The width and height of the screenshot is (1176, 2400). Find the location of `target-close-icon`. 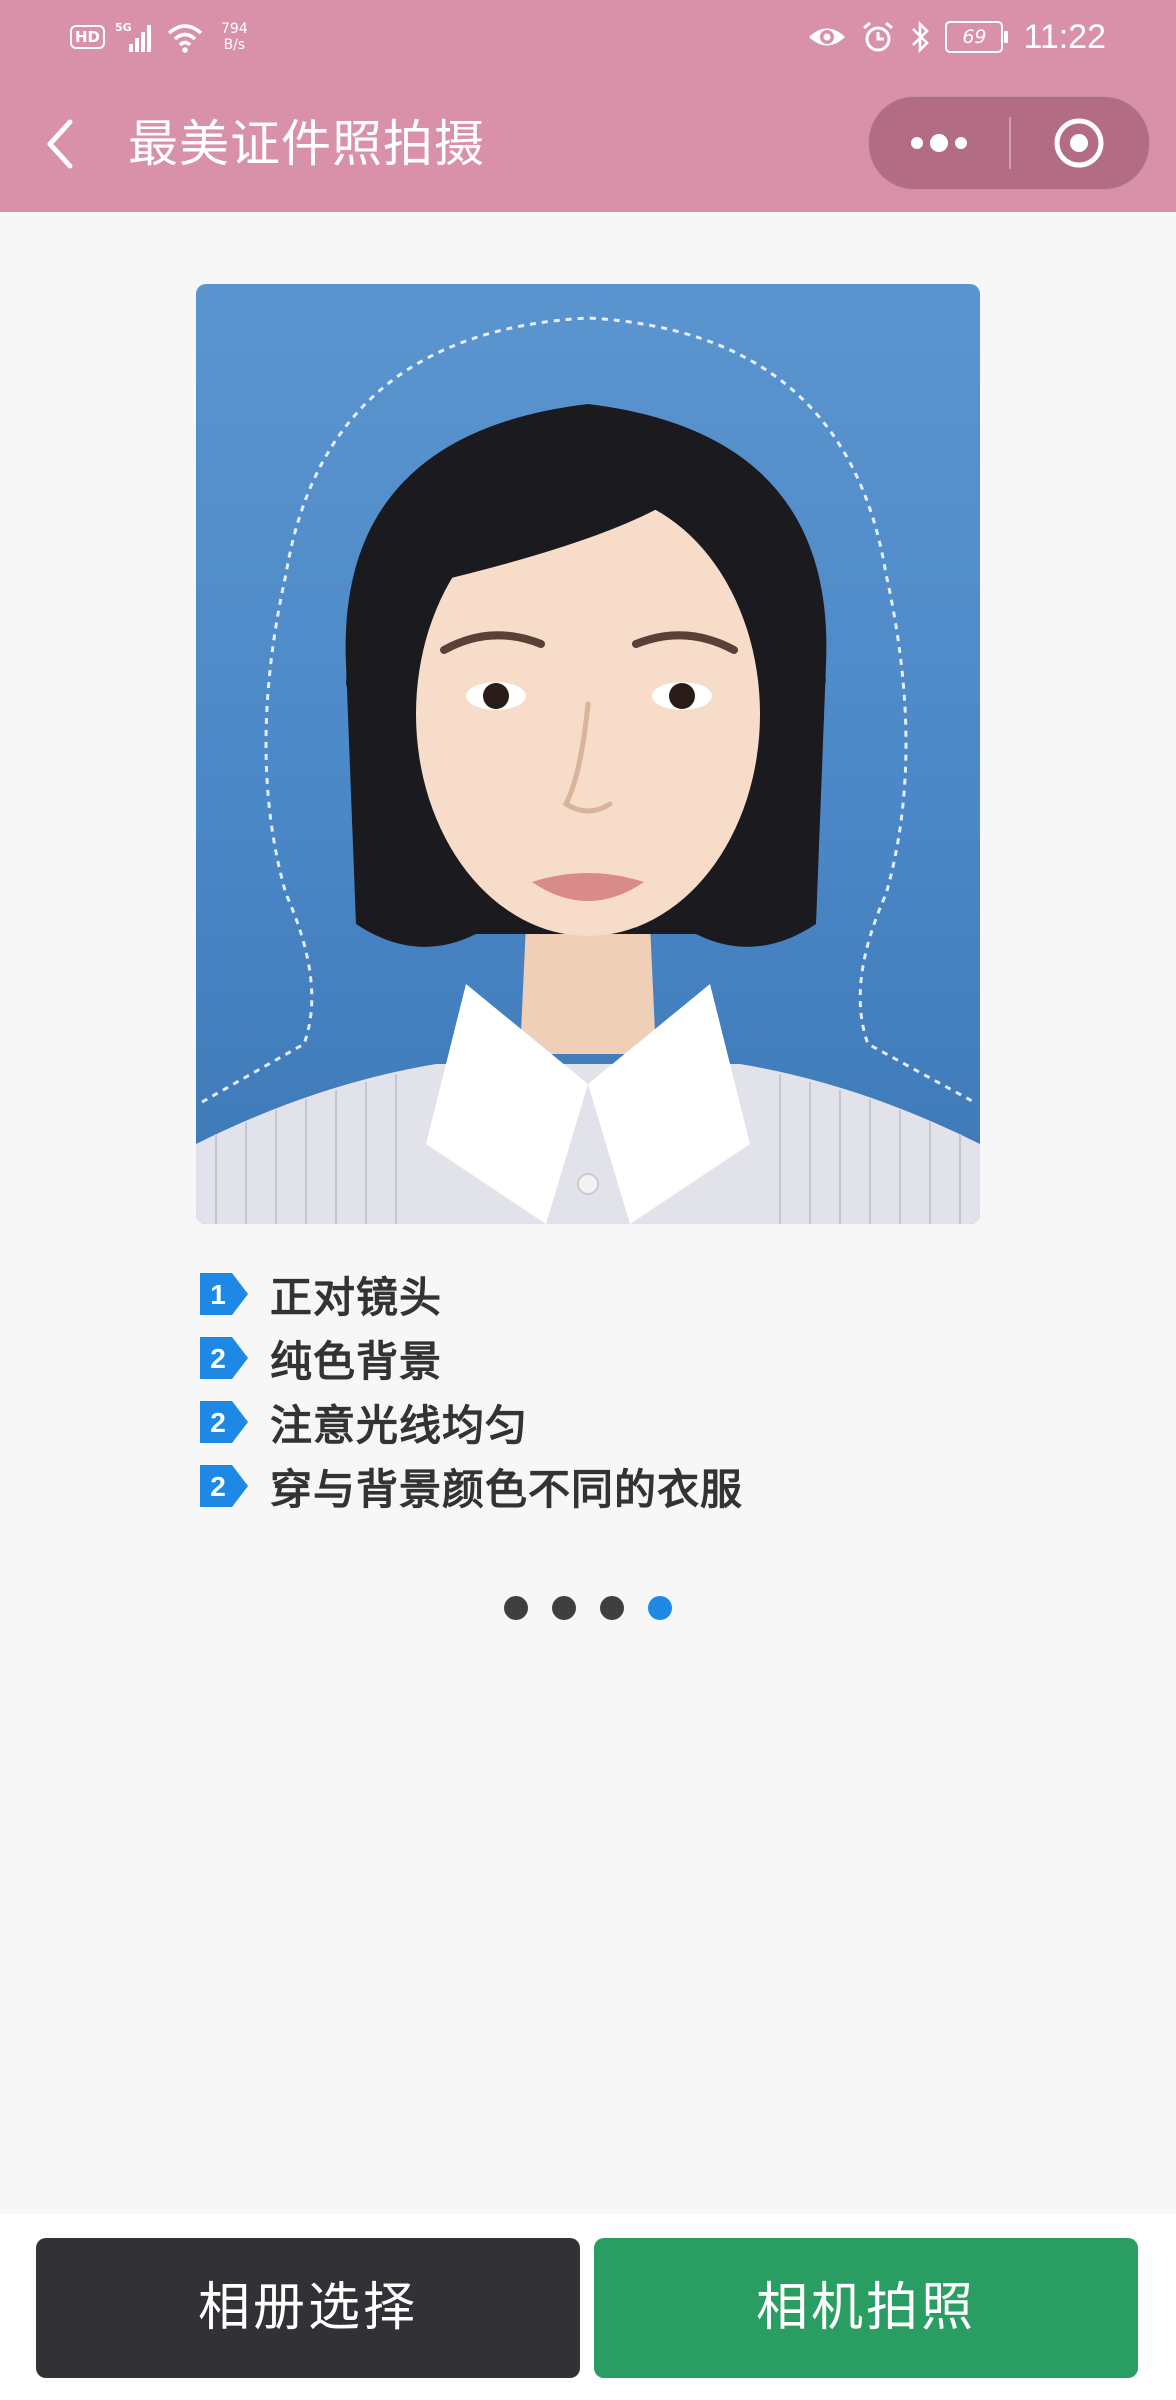

target-close-icon is located at coordinates (1079, 143).